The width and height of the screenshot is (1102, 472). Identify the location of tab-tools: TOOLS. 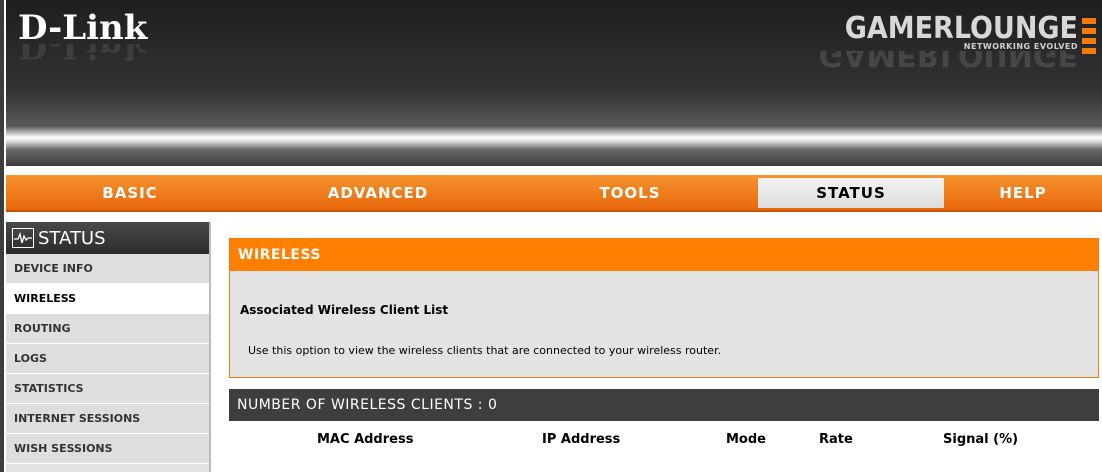
(630, 192).